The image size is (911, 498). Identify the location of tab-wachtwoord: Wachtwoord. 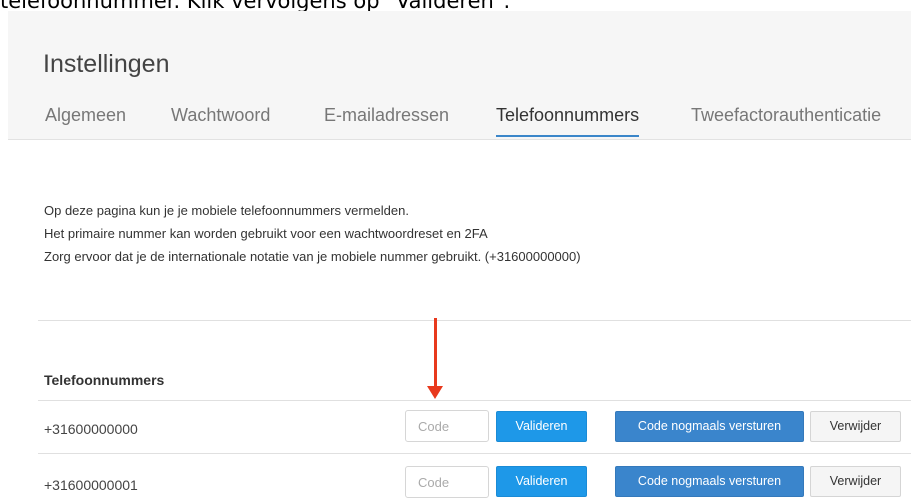
(220, 120).